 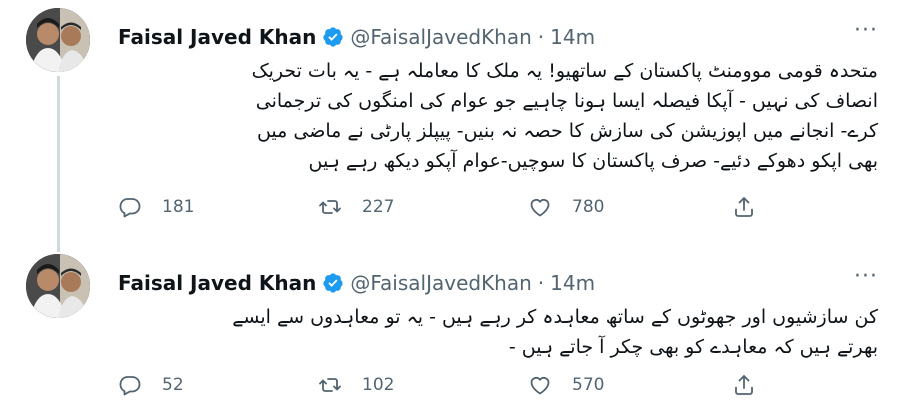 What do you see at coordinates (173, 385) in the screenshot?
I see `reply-count: 52` at bounding box center [173, 385].